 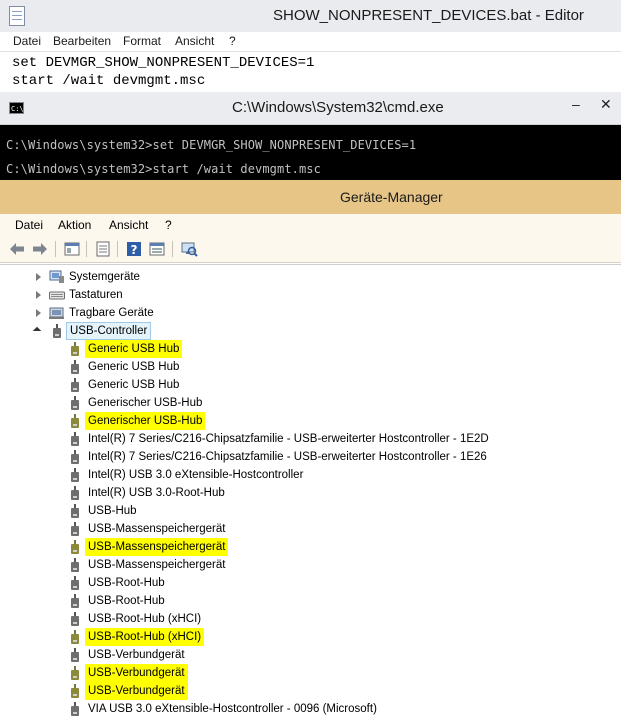 What do you see at coordinates (310, 277) in the screenshot?
I see `tree-category-systemgeraete: Systemgeräte` at bounding box center [310, 277].